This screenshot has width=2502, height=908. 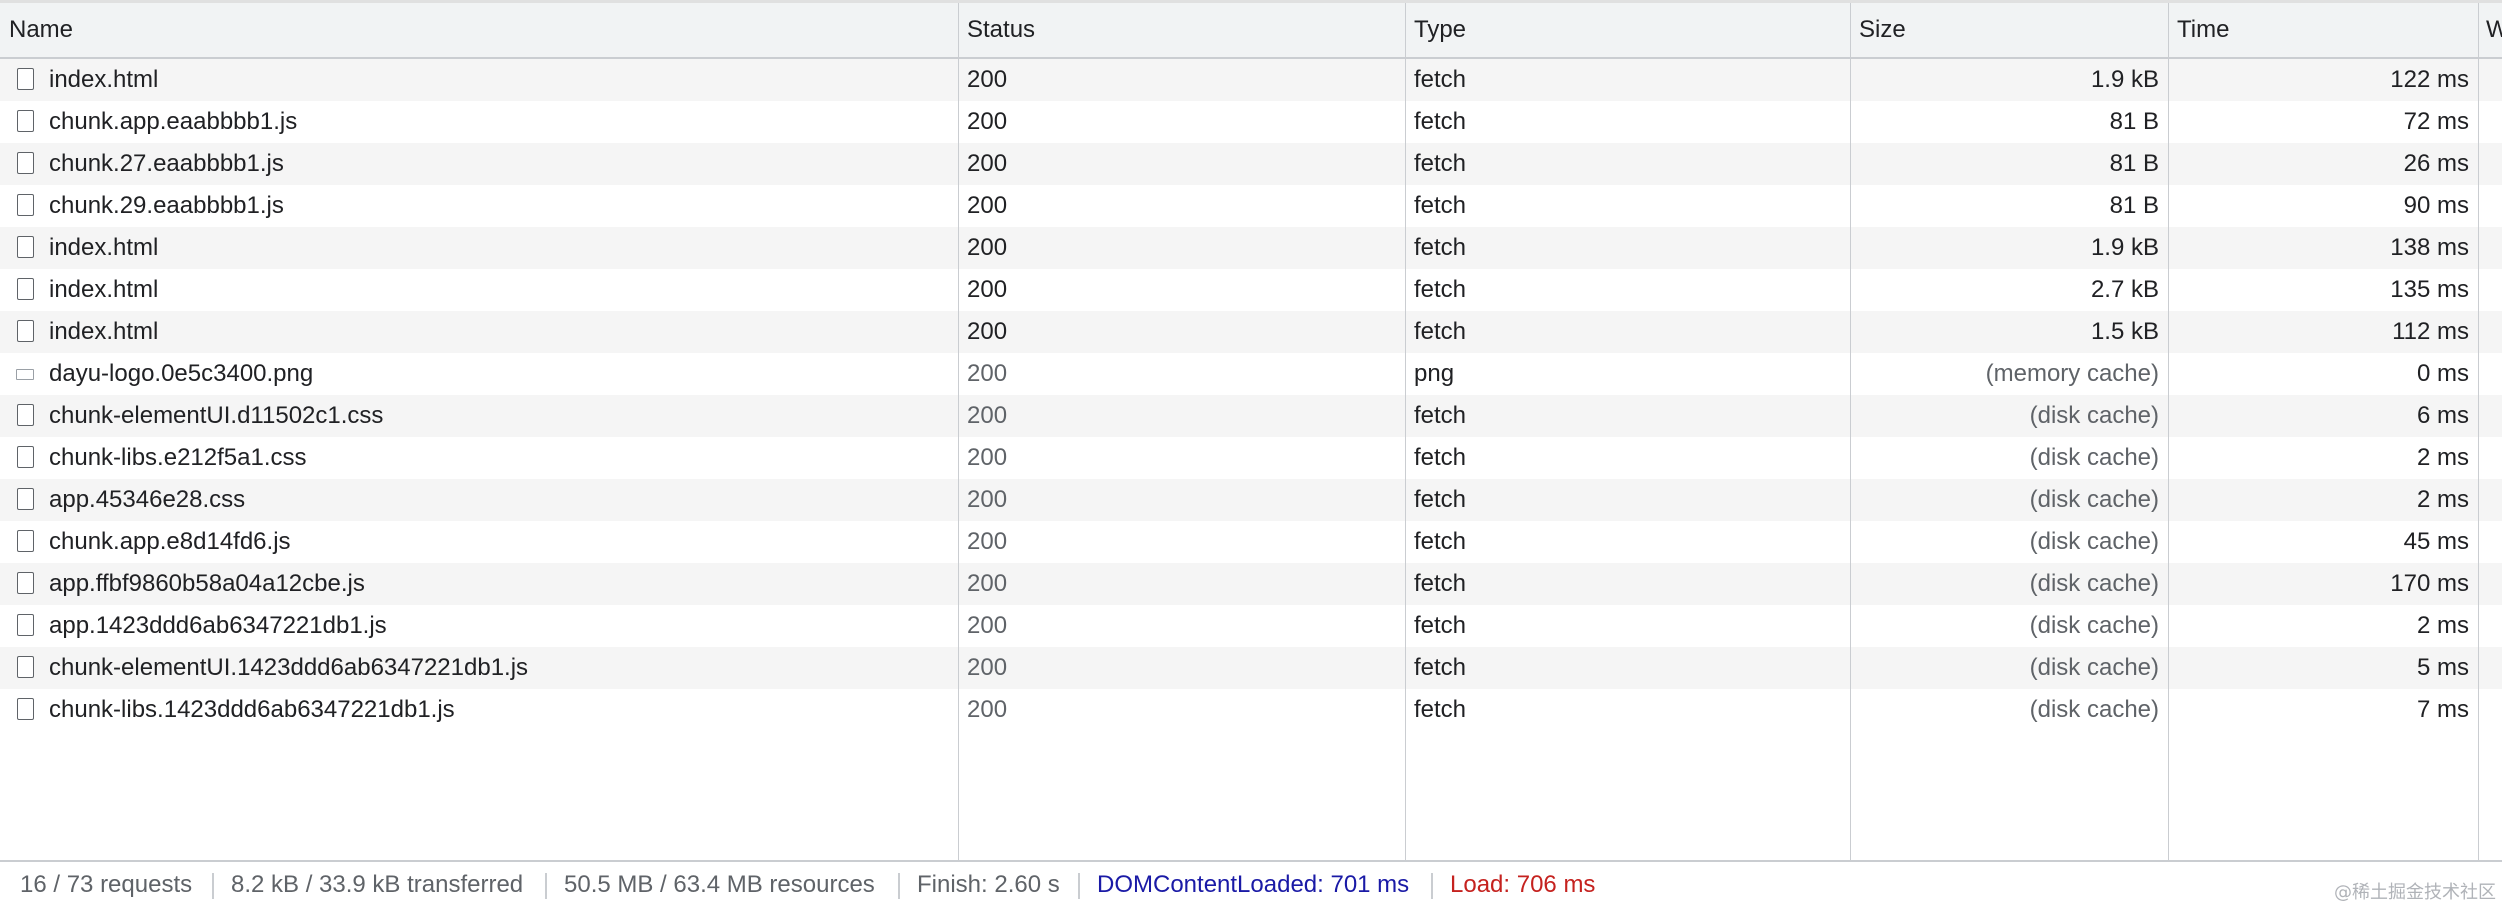 What do you see at coordinates (1251, 122) in the screenshot?
I see `table-row: chunk.app.eaabbbb1.js 200 fetch 81 B 72 ms` at bounding box center [1251, 122].